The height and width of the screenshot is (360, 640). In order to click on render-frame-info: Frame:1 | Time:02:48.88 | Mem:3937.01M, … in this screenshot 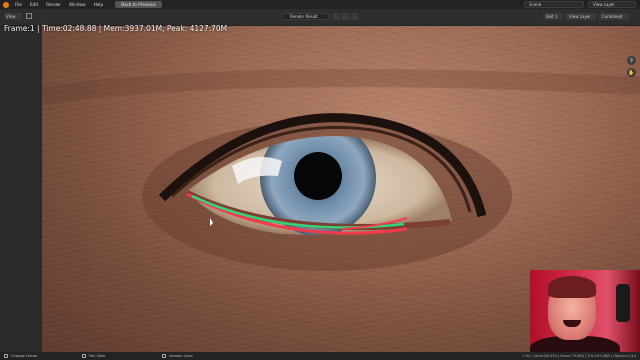, I will do `click(116, 28)`.